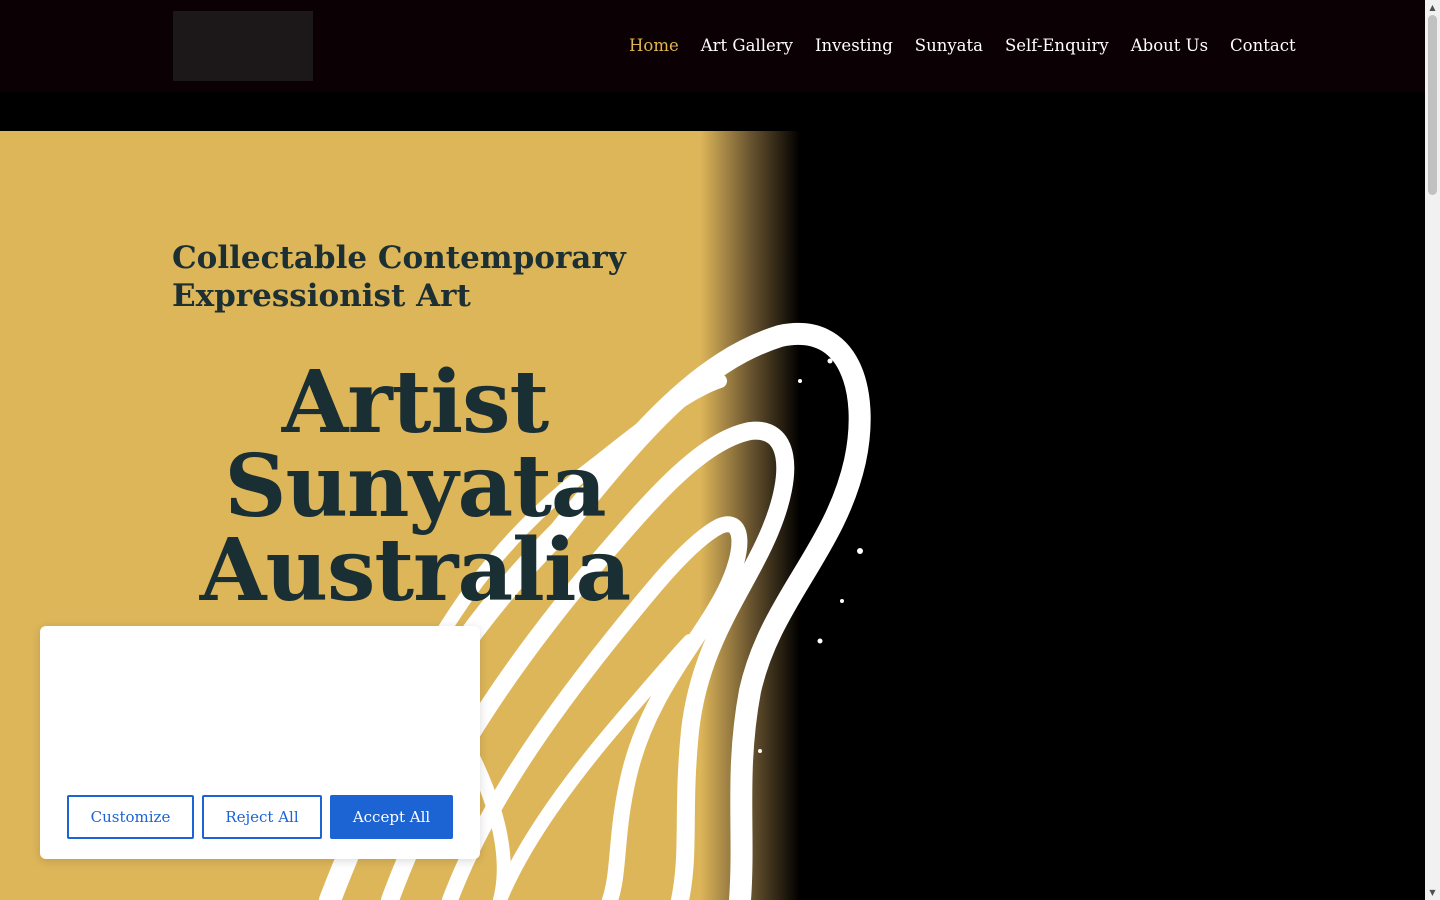 The image size is (1440, 900). I want to click on scroll-up-arrow-icon: ▲, so click(1432, 7).